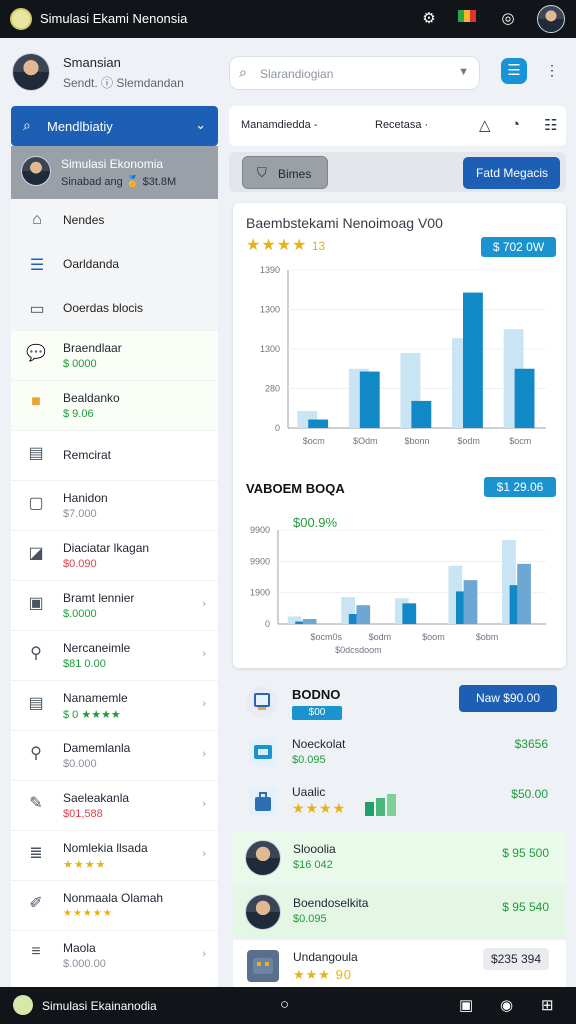 The width and height of the screenshot is (576, 1024). Describe the element at coordinates (316, 694) in the screenshot. I see `summary-title: BODNO` at that location.